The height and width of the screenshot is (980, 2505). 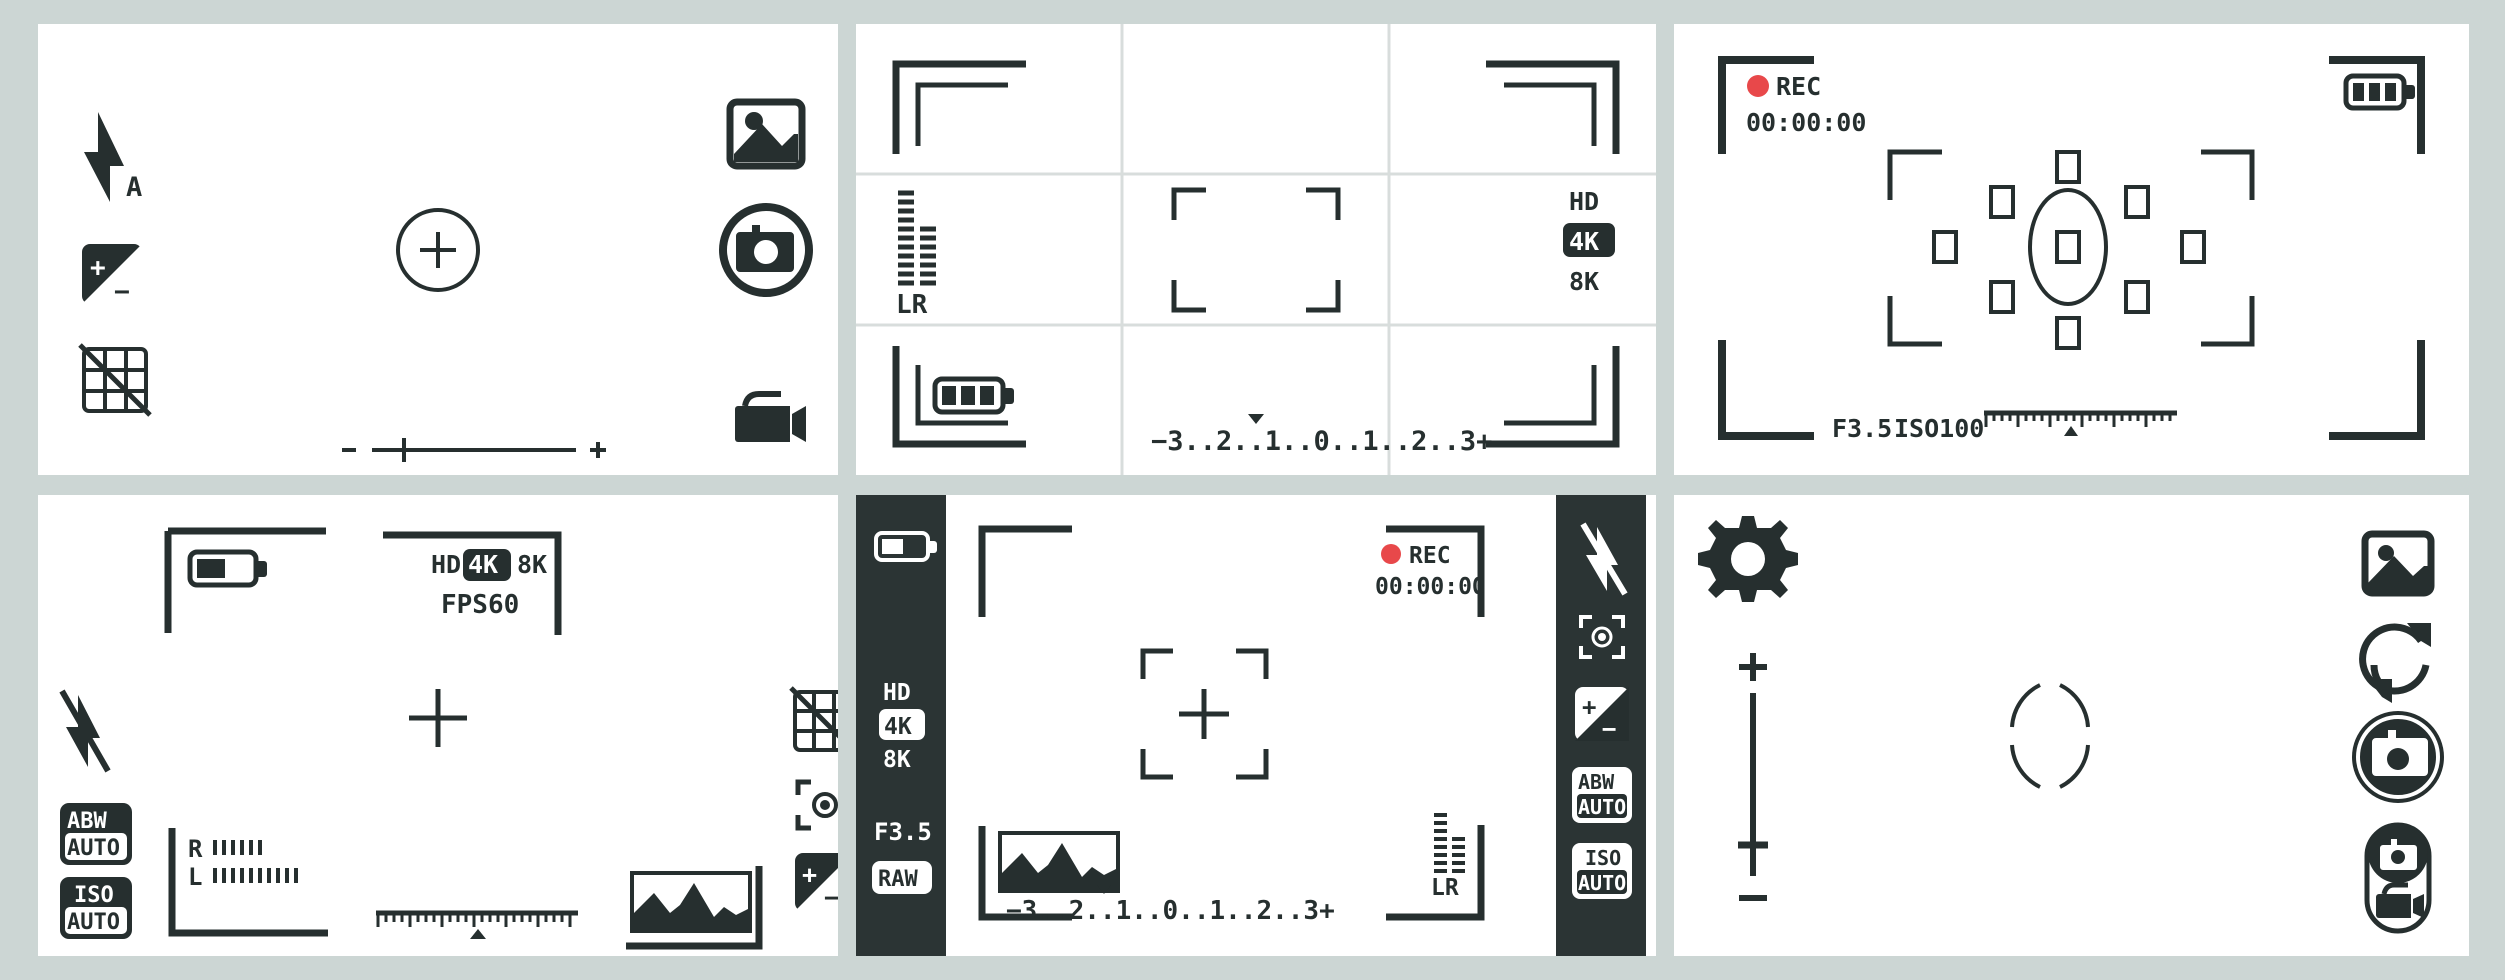 I want to click on histogram-icon, so click(x=694, y=908).